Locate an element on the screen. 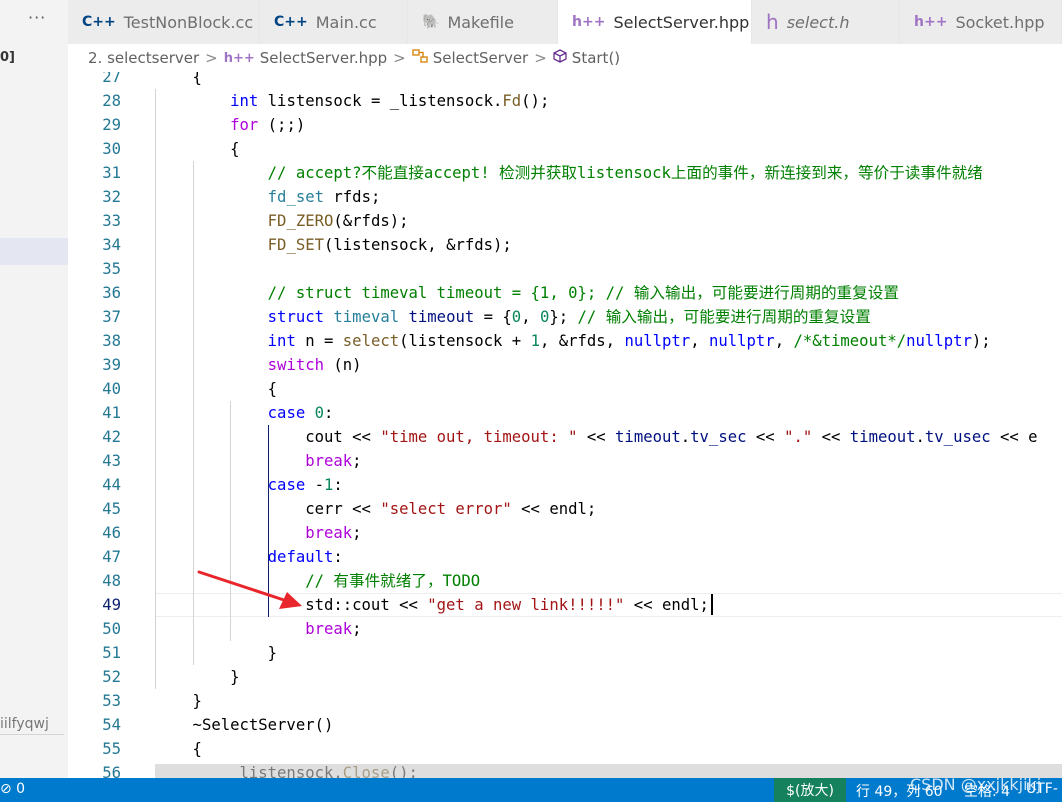 The height and width of the screenshot is (802, 1062). side-bar: ··· 0] iilfyqwj is located at coordinates (34, 389).